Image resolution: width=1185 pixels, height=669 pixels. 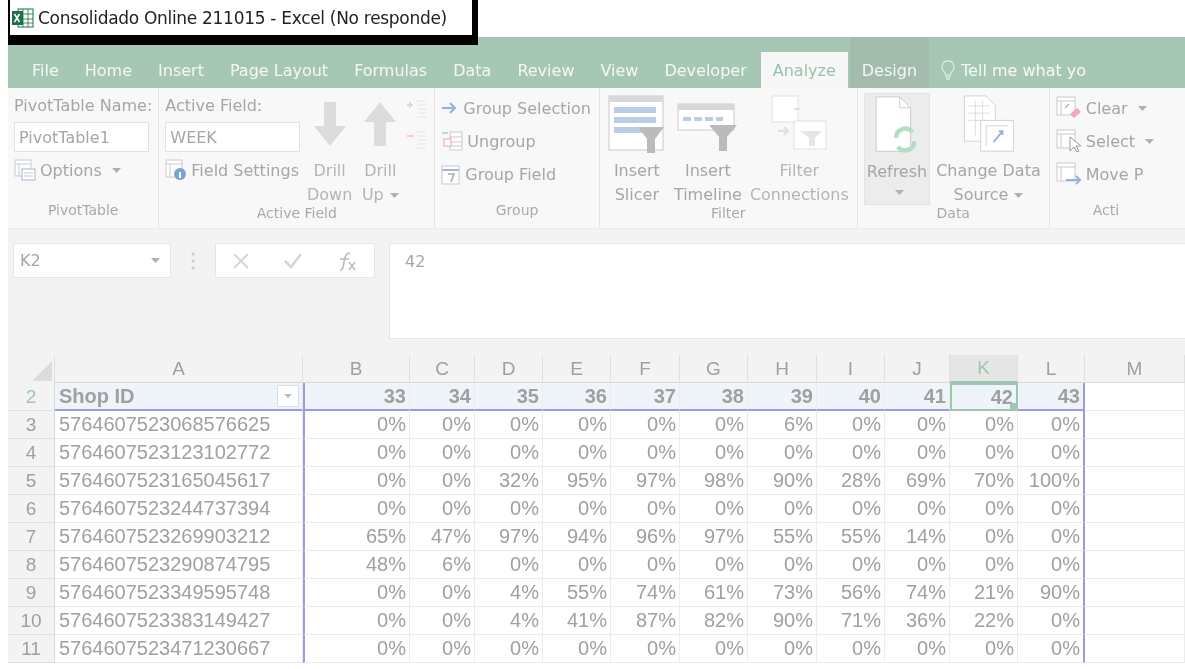 What do you see at coordinates (442, 397) in the screenshot?
I see `table-cell: 34` at bounding box center [442, 397].